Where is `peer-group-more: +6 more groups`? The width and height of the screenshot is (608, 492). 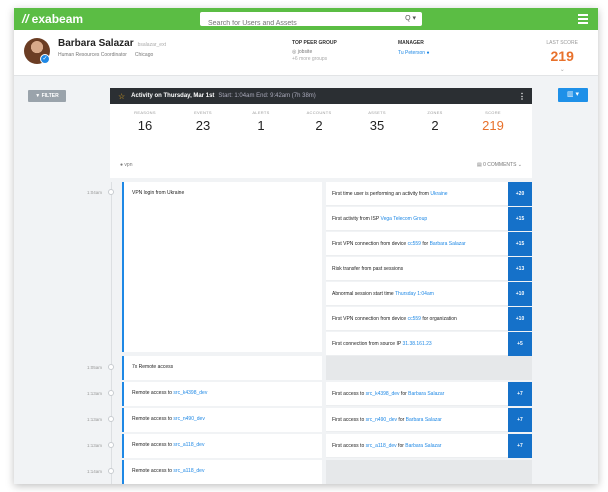
peer-group-more: +6 more groups is located at coordinates (314, 59).